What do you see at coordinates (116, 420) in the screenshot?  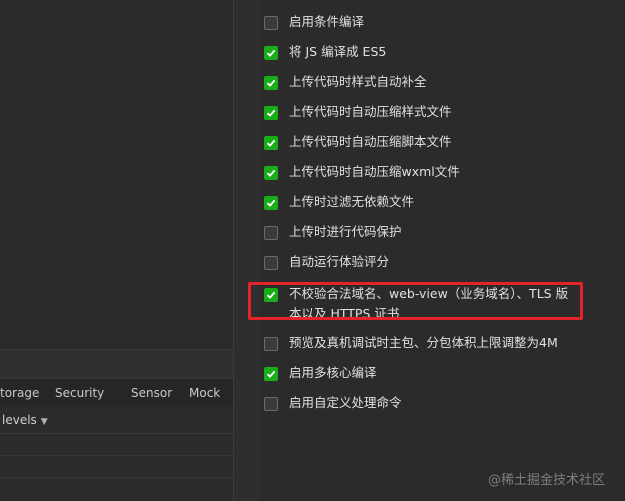 I see `console-filter-bar: levels ▼` at bounding box center [116, 420].